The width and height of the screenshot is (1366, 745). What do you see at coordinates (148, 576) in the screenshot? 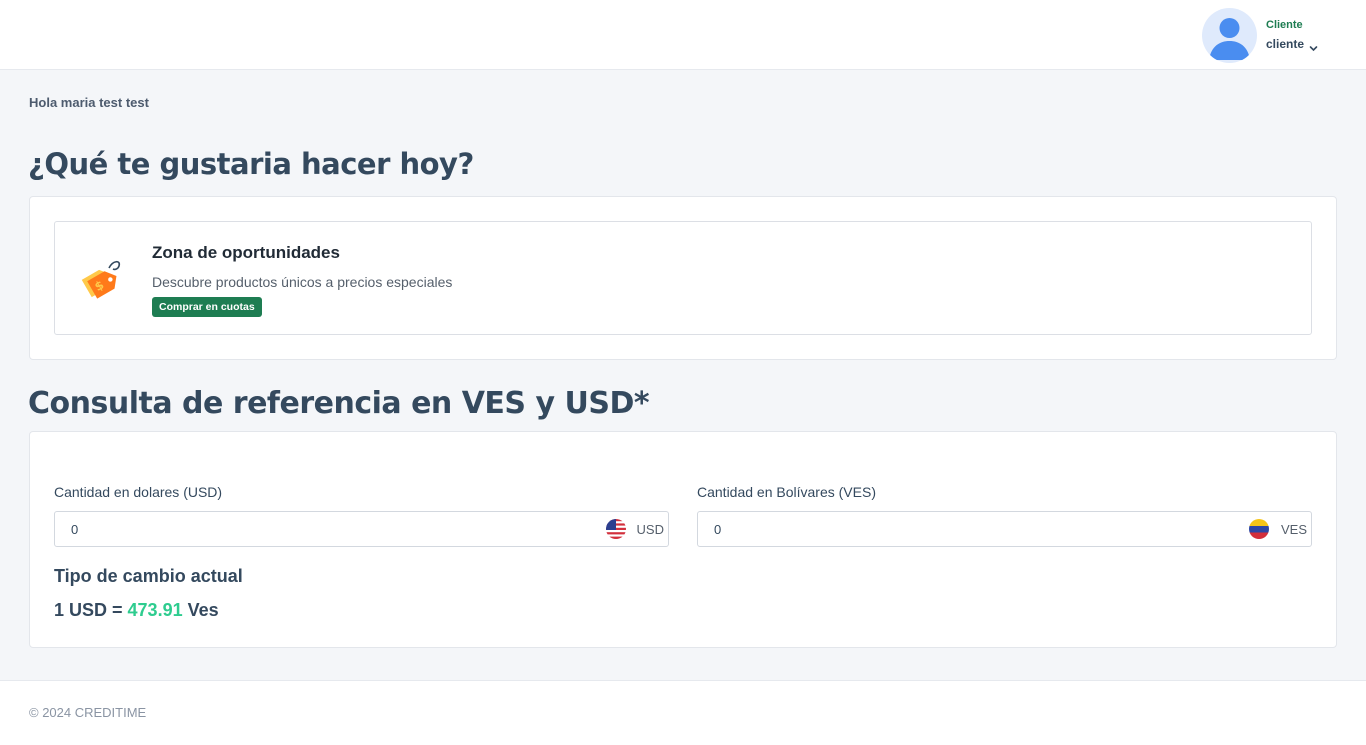
I see `exchange-rate-title: Tipo de cambio actual` at bounding box center [148, 576].